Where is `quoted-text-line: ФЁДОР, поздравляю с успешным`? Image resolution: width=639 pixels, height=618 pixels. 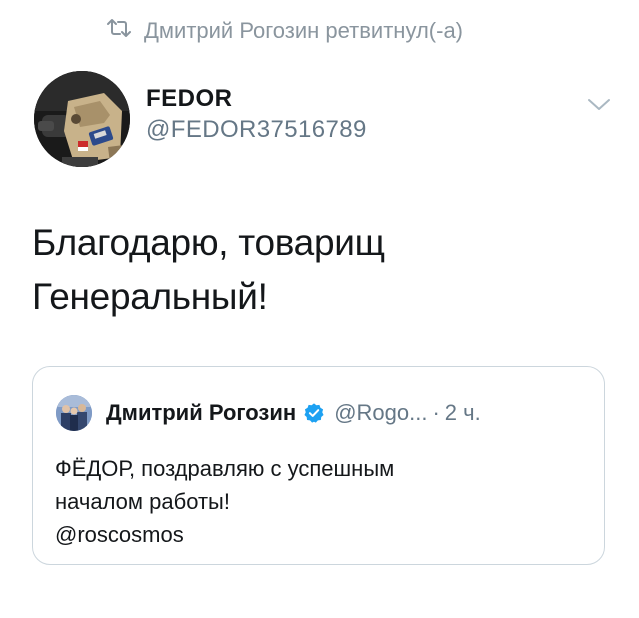 quoted-text-line: ФЁДОР, поздравляю с успешным is located at coordinates (225, 468).